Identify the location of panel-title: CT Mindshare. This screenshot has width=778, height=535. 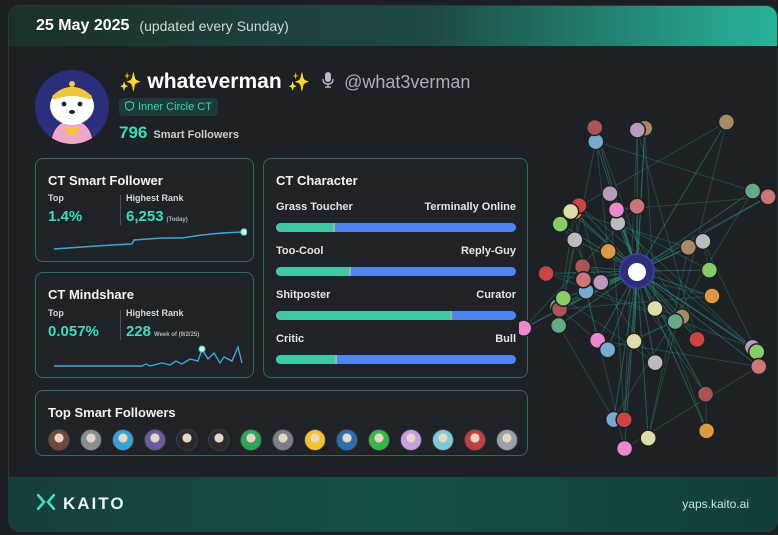
(91, 294).